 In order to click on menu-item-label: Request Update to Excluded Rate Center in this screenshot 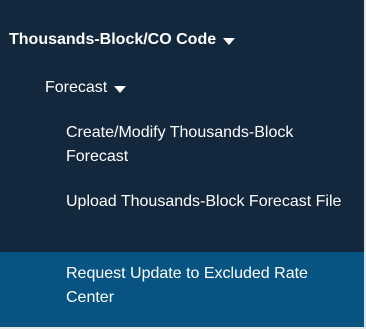, I will do `click(187, 285)`.